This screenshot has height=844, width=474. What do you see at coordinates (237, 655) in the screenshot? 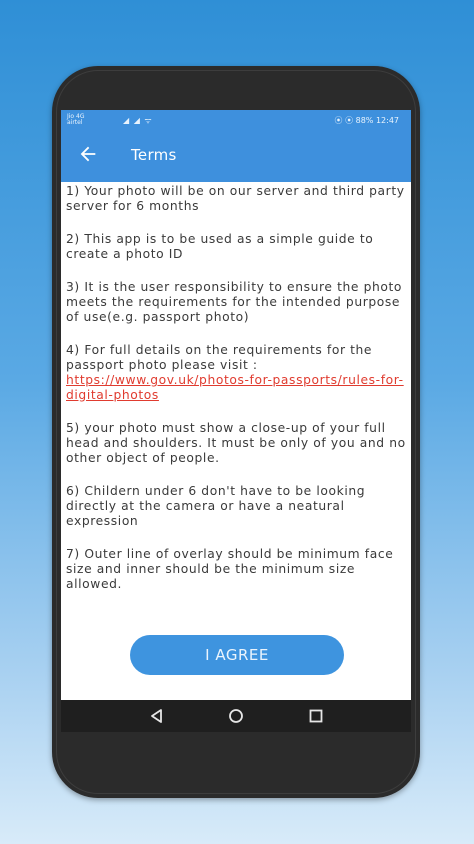
I see `agree-button: I AGREE` at bounding box center [237, 655].